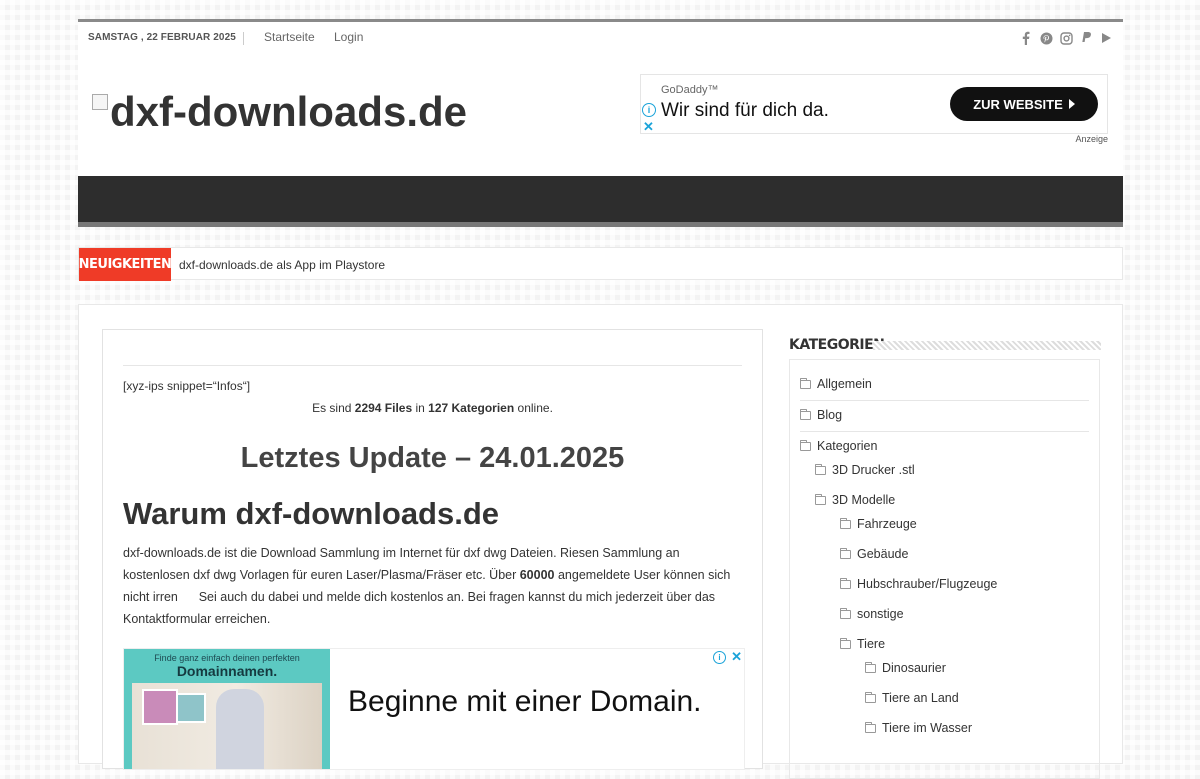 The width and height of the screenshot is (1200, 779). I want to click on sidebar-title: KATEGORIEN, so click(945, 346).